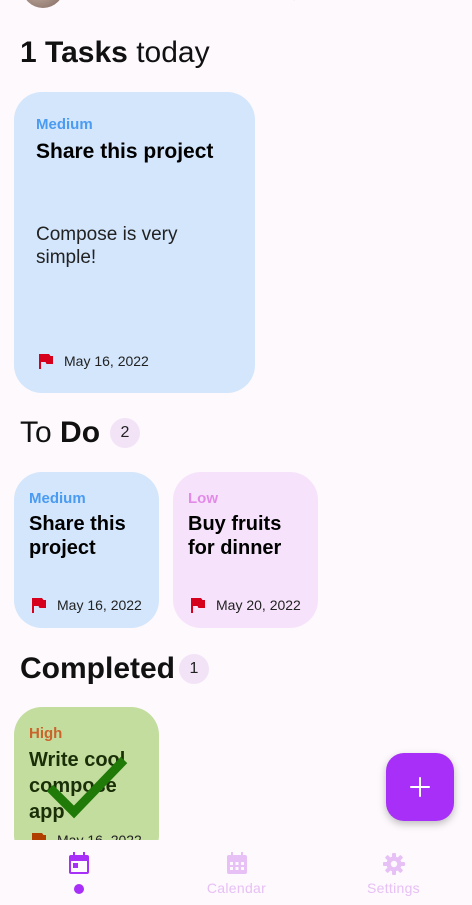 Image resolution: width=472 pixels, height=905 pixels. I want to click on todo-heading: To Do, so click(60, 433).